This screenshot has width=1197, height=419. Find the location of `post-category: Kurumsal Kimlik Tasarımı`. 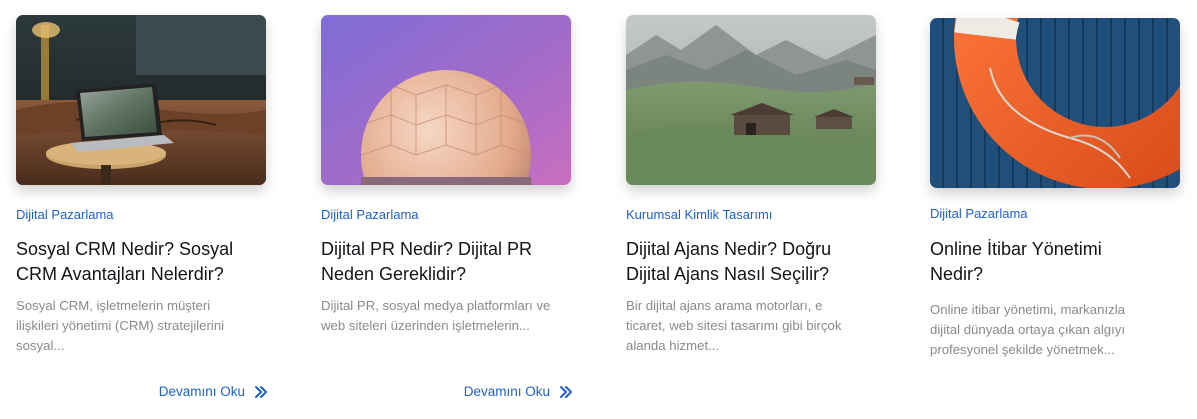

post-category: Kurumsal Kimlik Tasarımı is located at coordinates (699, 214).